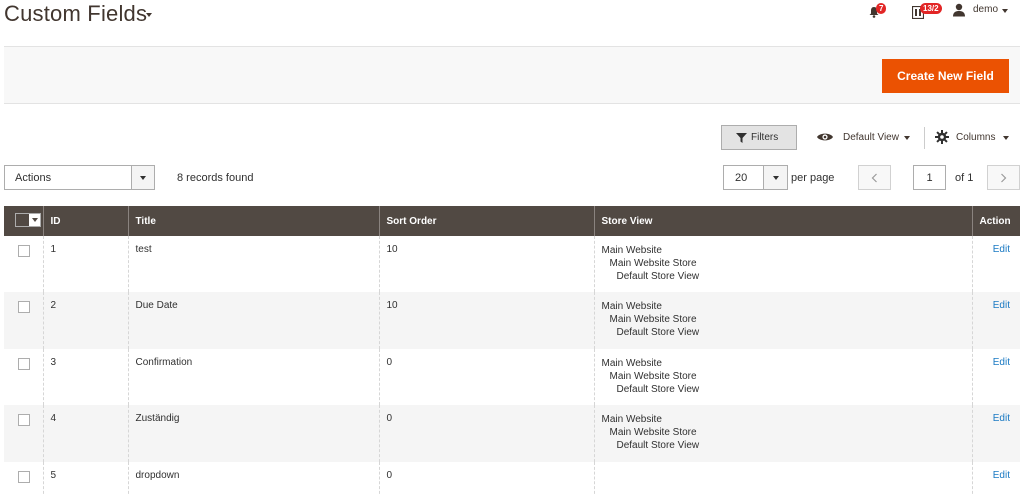 This screenshot has height=494, width=1024. I want to click on page-actions-bar: Create New Field, so click(512, 75).